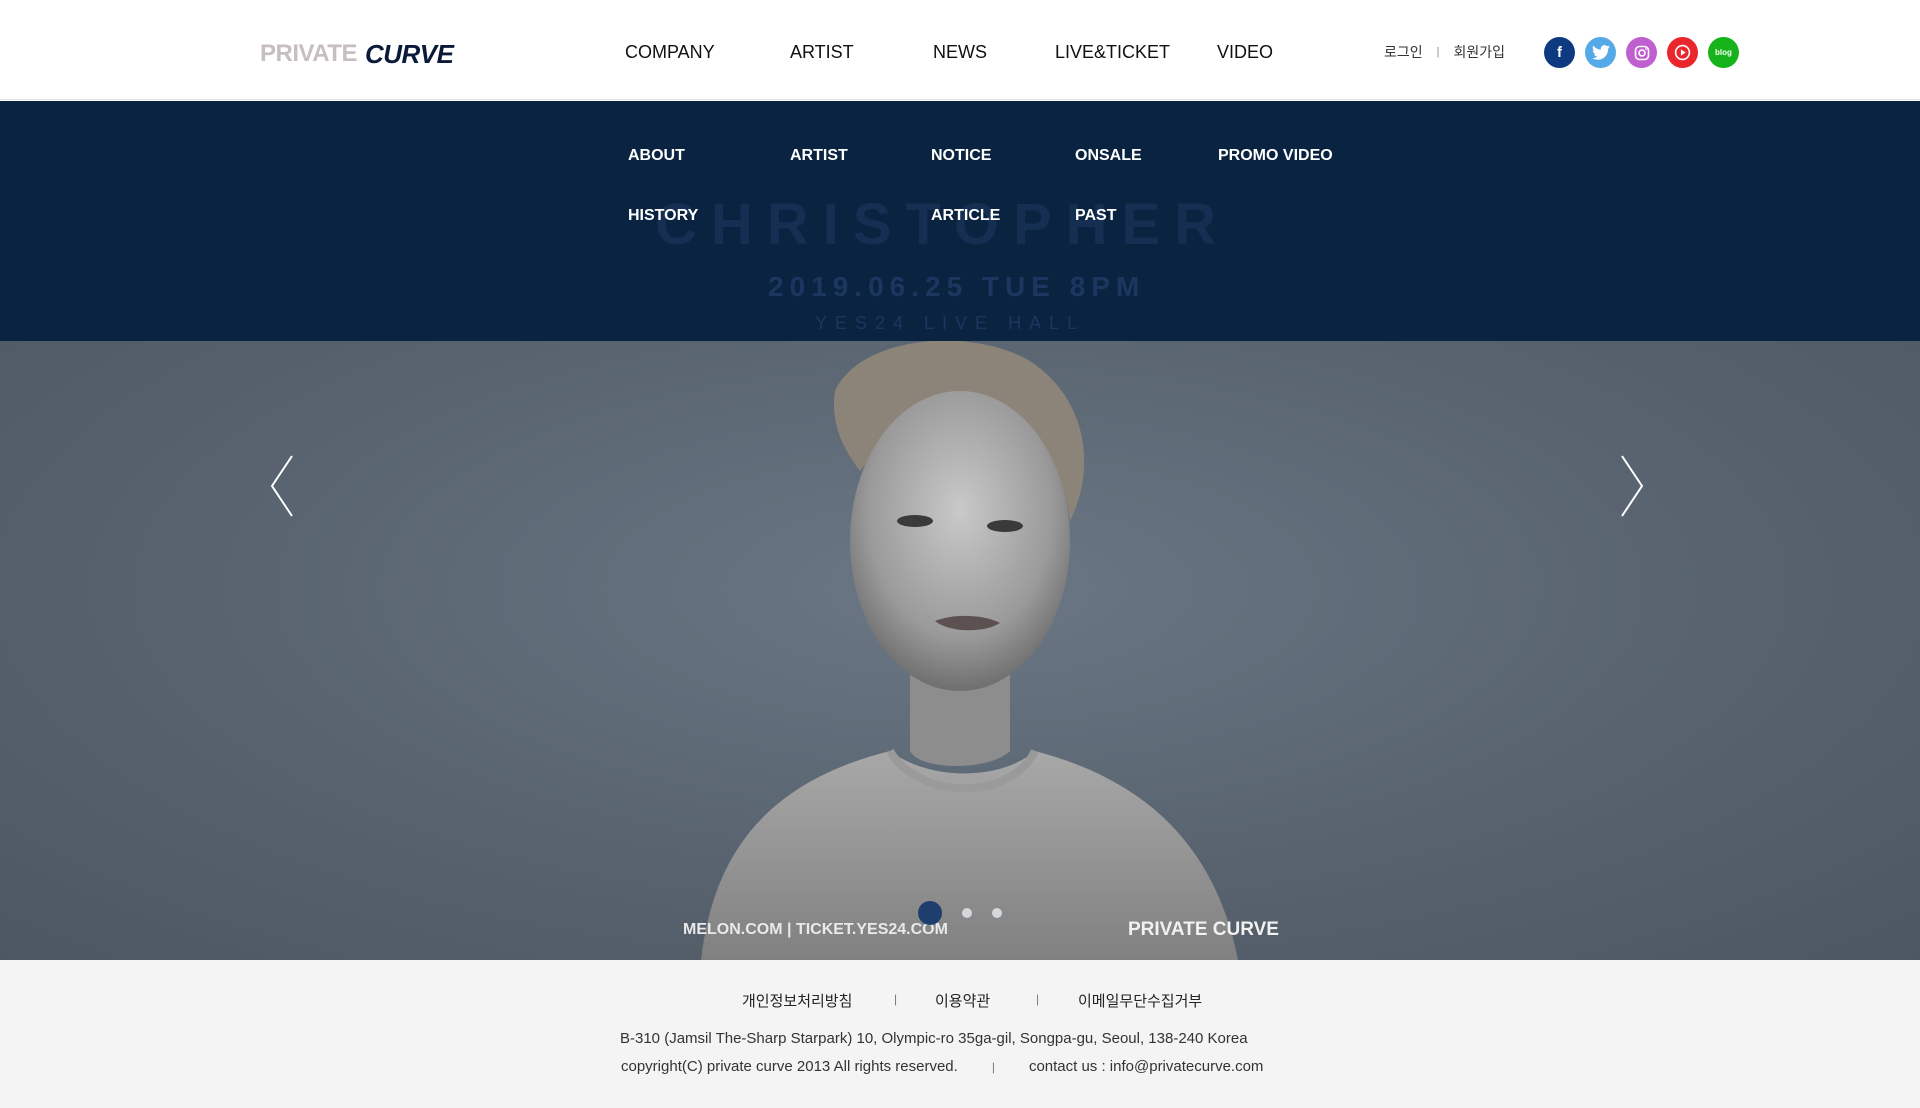  What do you see at coordinates (819, 156) in the screenshot?
I see `submenu-artist: ARTIST` at bounding box center [819, 156].